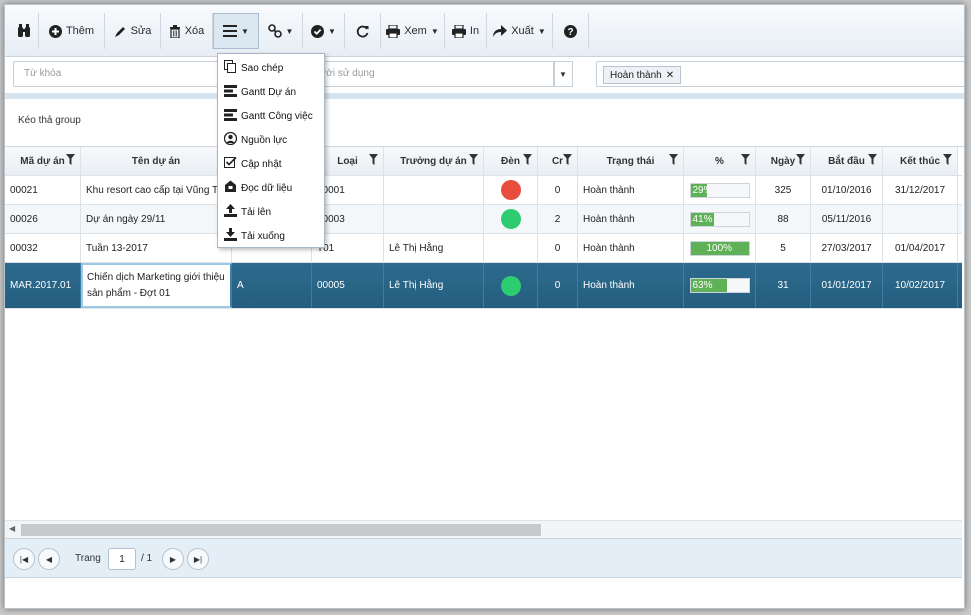 The image size is (971, 615). Describe the element at coordinates (43, 248) in the screenshot. I see `table-cell: 00032` at that location.